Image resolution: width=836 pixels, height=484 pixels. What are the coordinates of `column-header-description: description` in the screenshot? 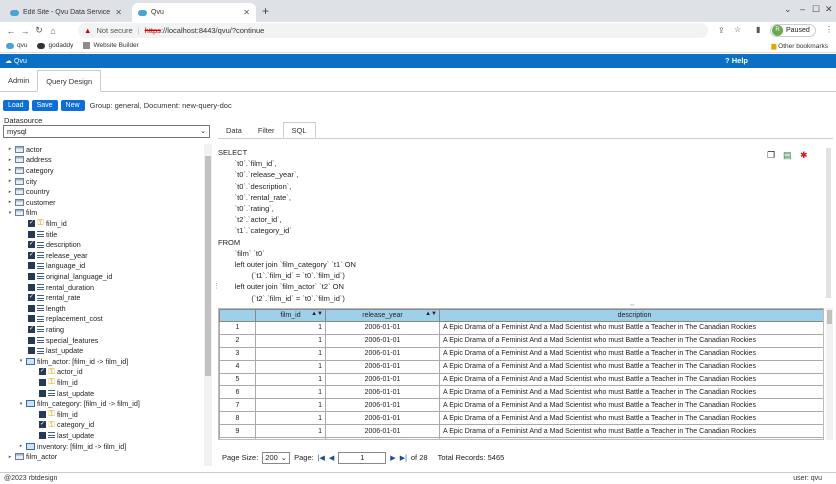 It's located at (631, 315).